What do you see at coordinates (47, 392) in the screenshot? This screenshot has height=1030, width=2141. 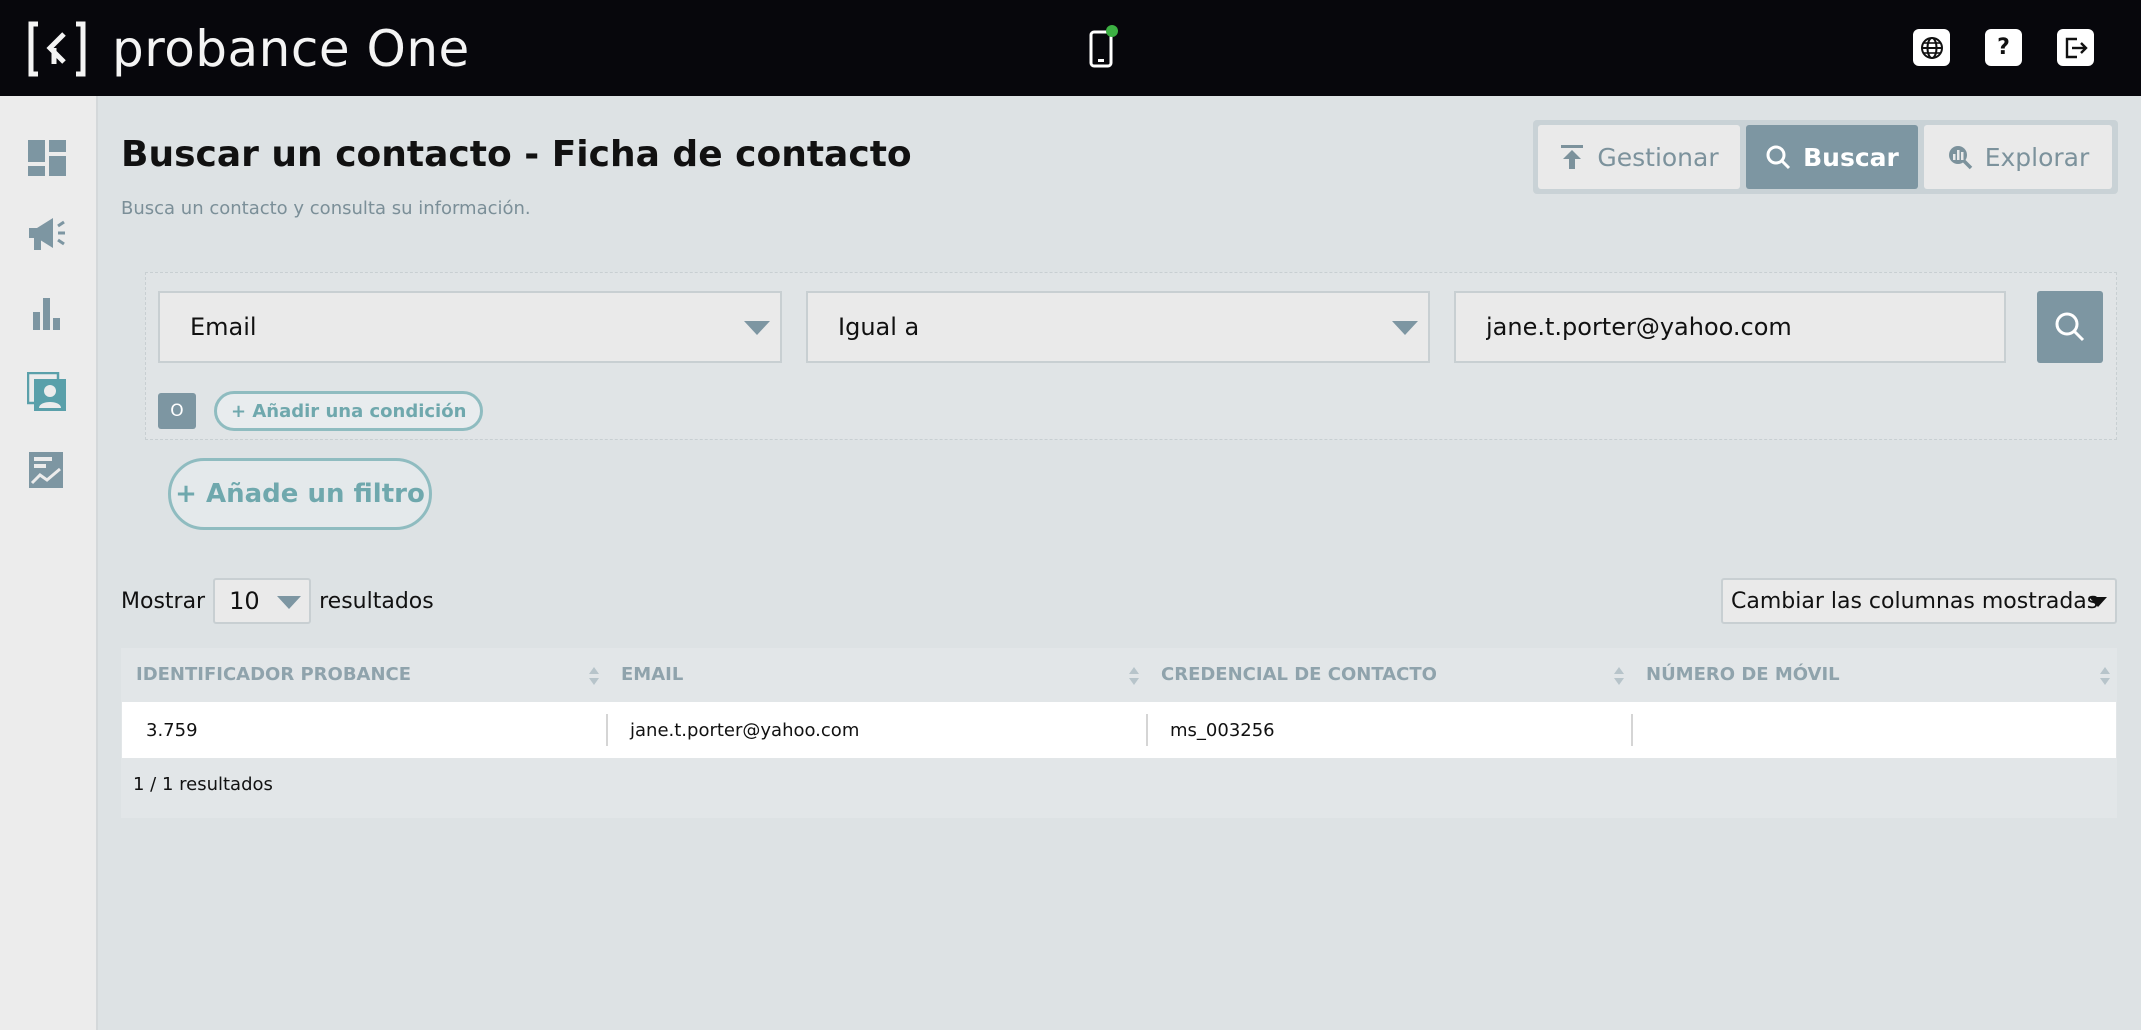 I see `contacts-icon` at bounding box center [47, 392].